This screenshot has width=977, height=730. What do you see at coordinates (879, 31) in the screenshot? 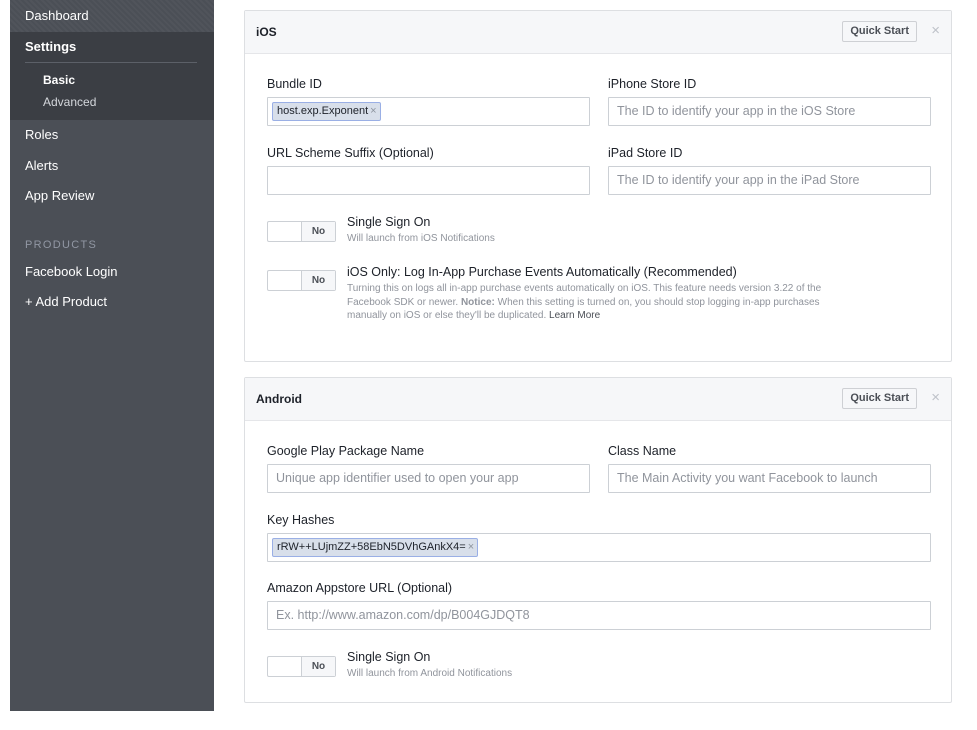
I see `ios-quick-start-button: Quick Start` at bounding box center [879, 31].